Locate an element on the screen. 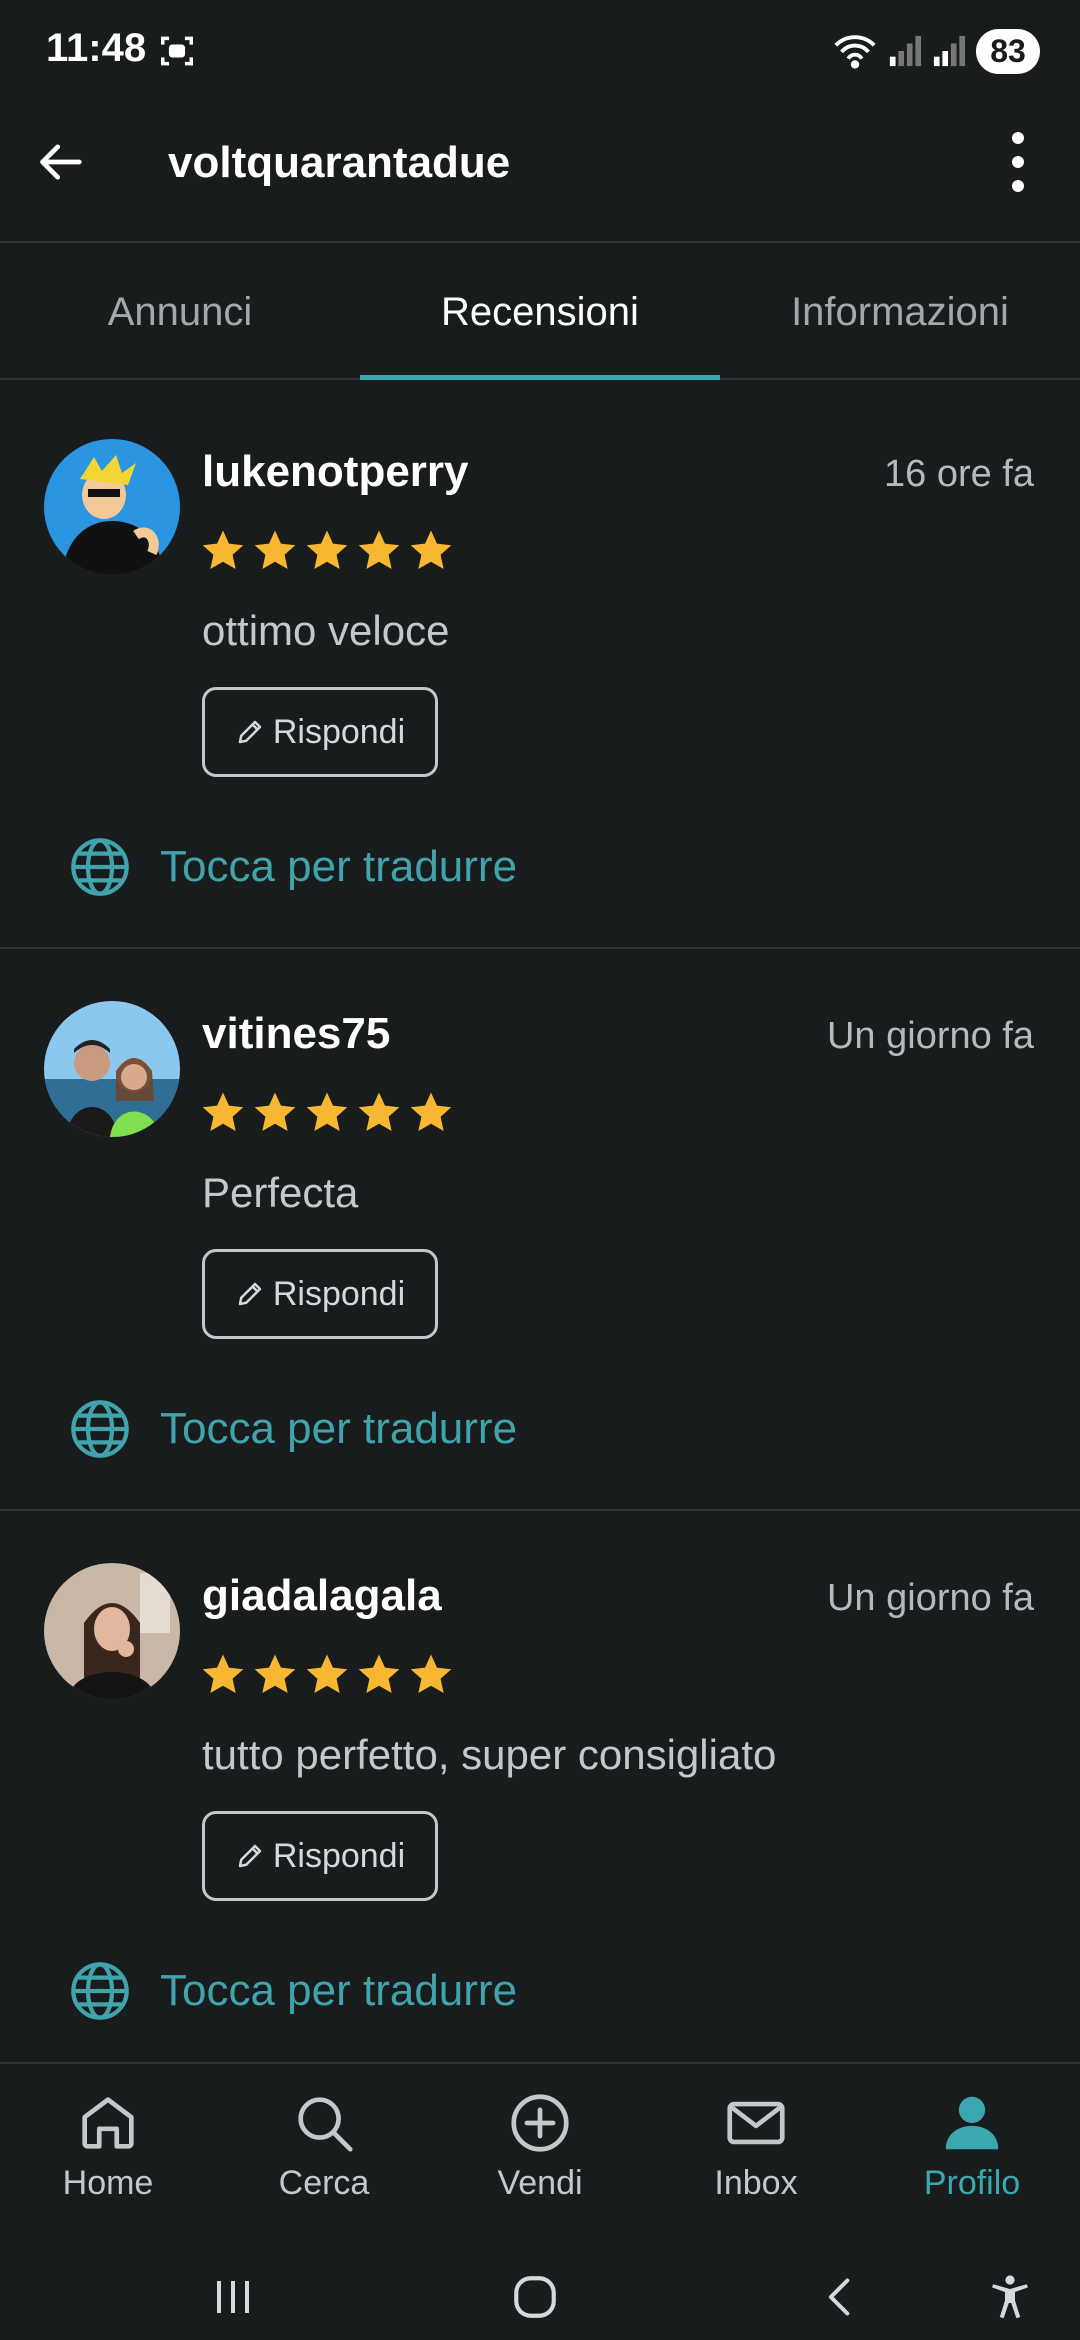 The image size is (1080, 2340). nav-vendi: Vendi is located at coordinates (540, 2163).